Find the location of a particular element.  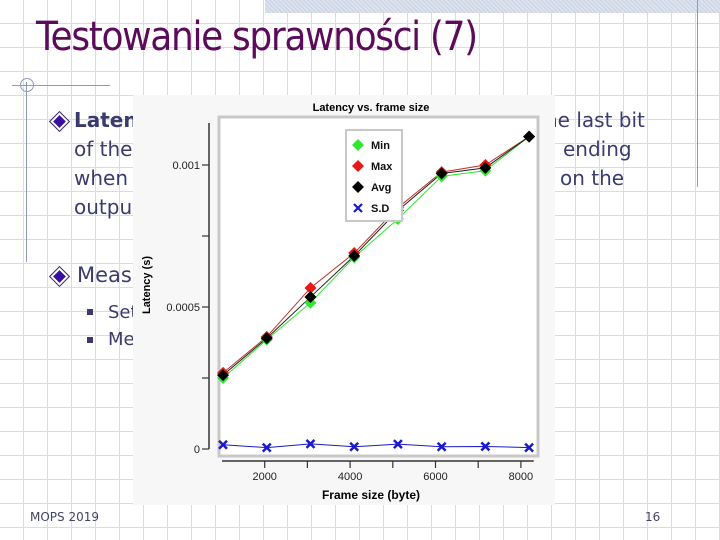

legend-label: S.D is located at coordinates (380, 209).